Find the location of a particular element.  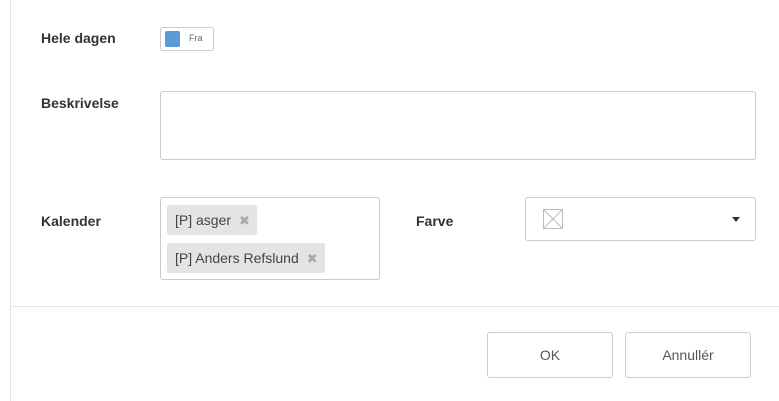

calendar-chip-label: [P] asger is located at coordinates (203, 220).